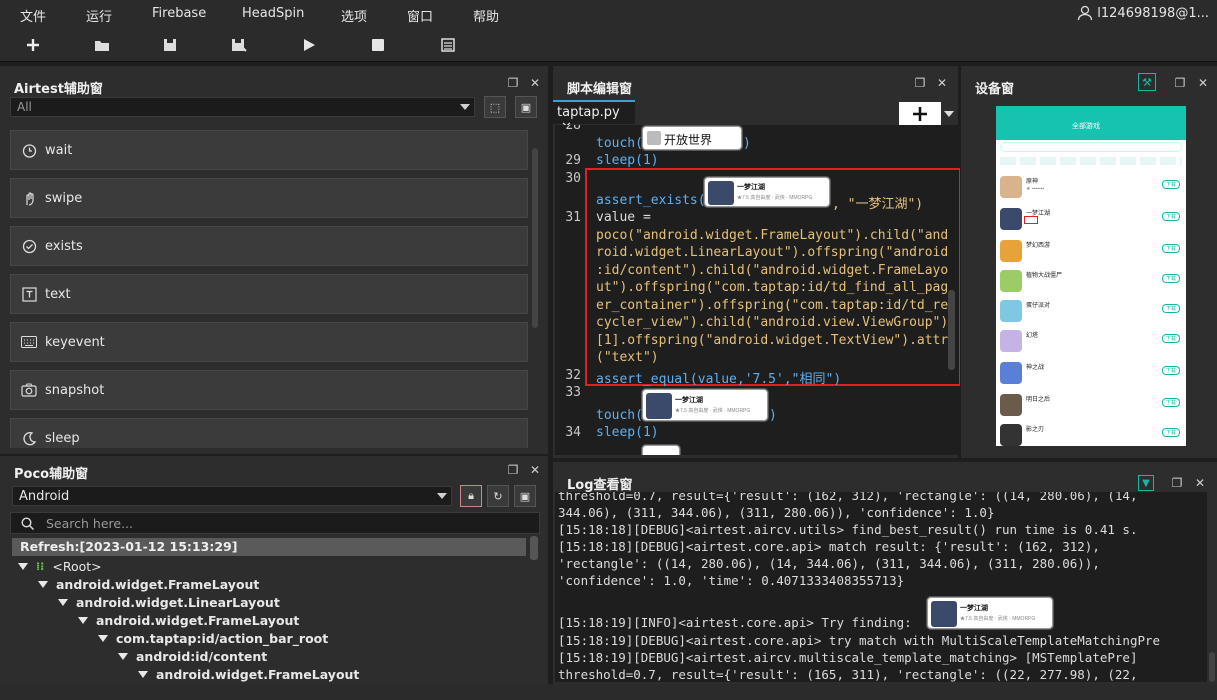  I want to click on app-row: 神之战 下载, so click(1091, 375).